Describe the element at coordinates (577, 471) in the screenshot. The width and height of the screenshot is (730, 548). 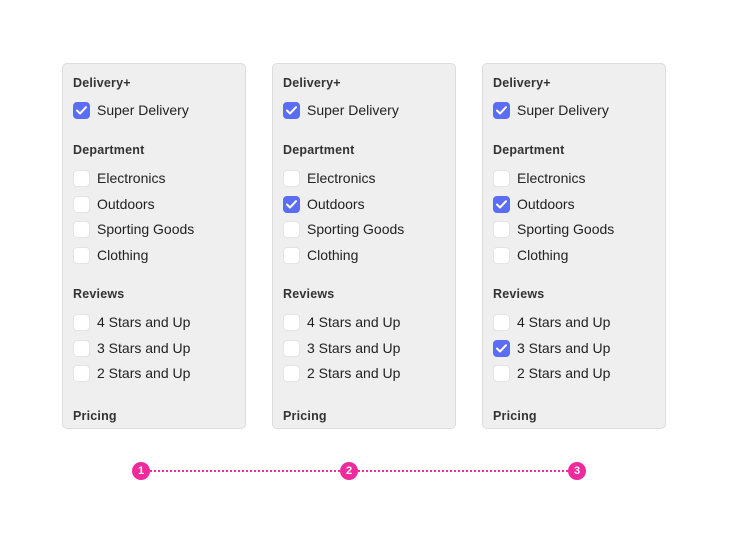
I see `step-badge-3: 3` at that location.